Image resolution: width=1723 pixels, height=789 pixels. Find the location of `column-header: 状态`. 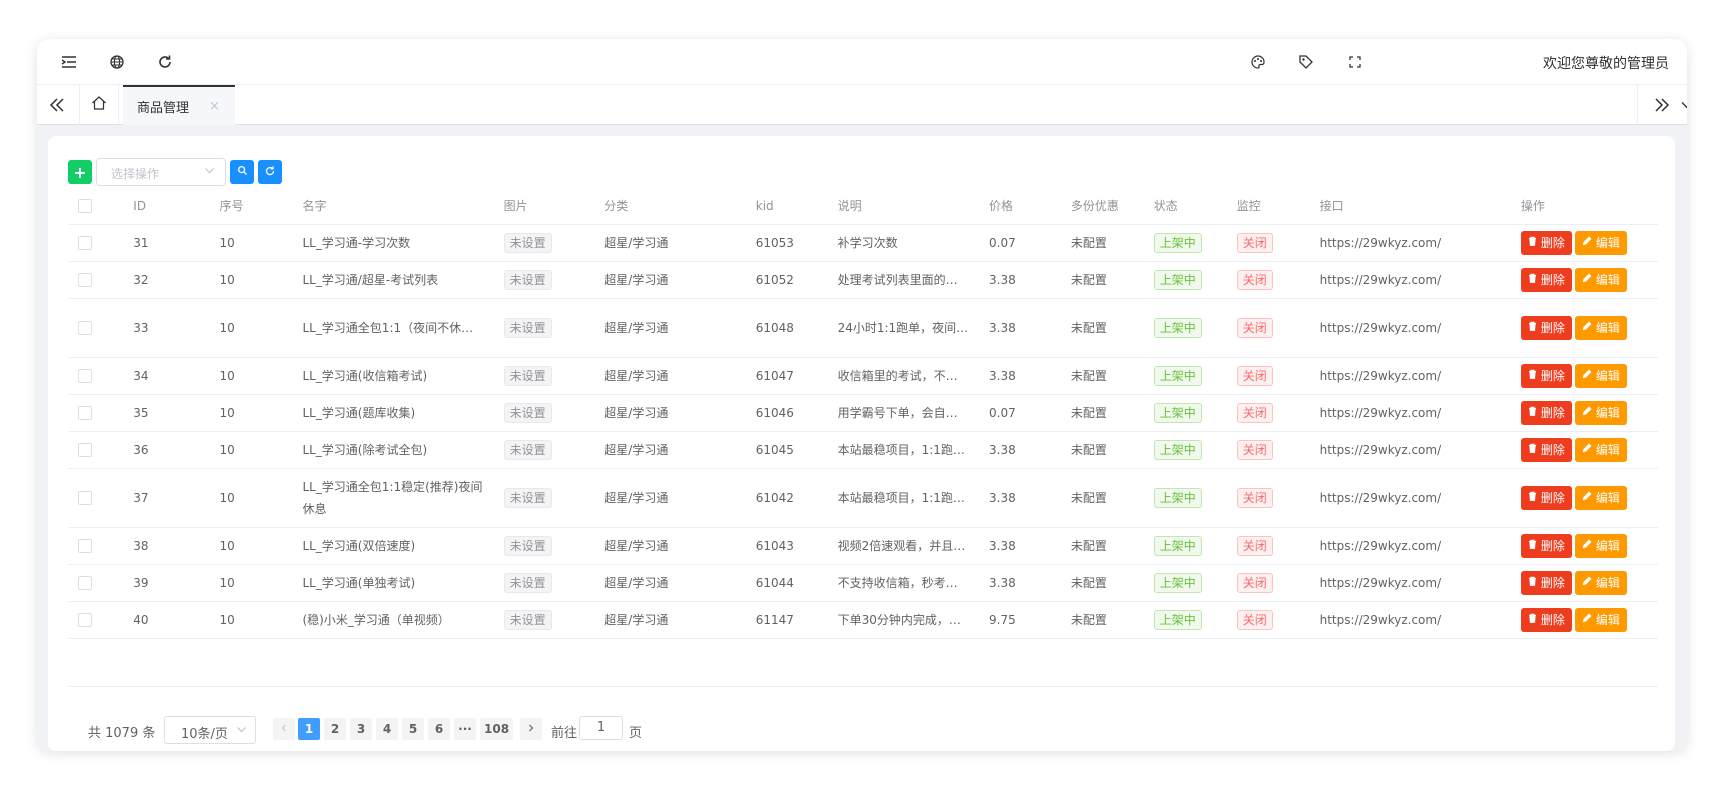

column-header: 状态 is located at coordinates (1185, 206).